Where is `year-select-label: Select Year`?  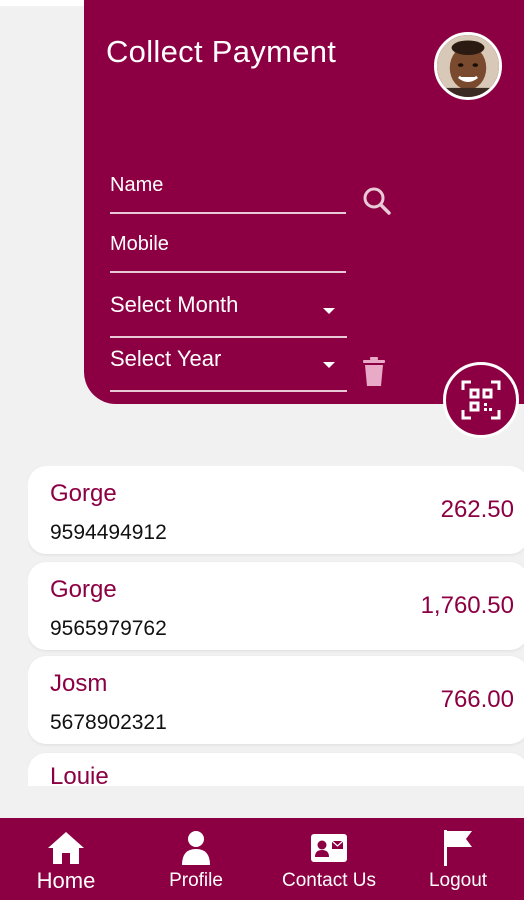
year-select-label: Select Year is located at coordinates (166, 358).